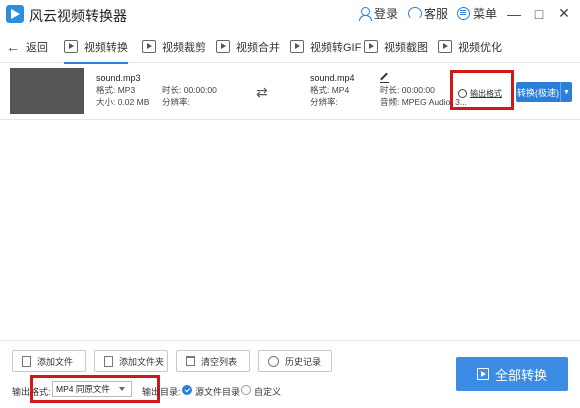  I want to click on history-label: 历史记录, so click(303, 361).